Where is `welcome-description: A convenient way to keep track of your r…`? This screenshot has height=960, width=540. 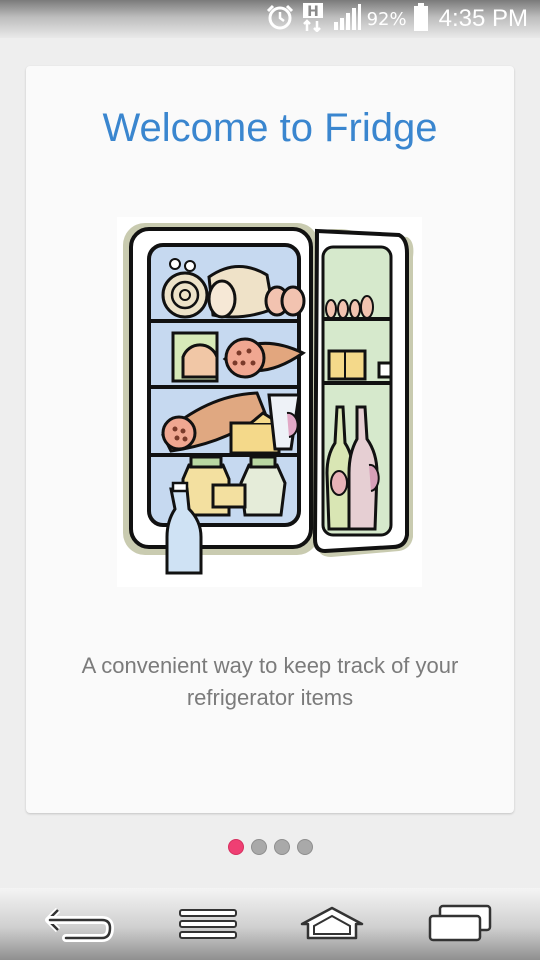
welcome-description: A convenient way to keep track of your r… is located at coordinates (270, 682).